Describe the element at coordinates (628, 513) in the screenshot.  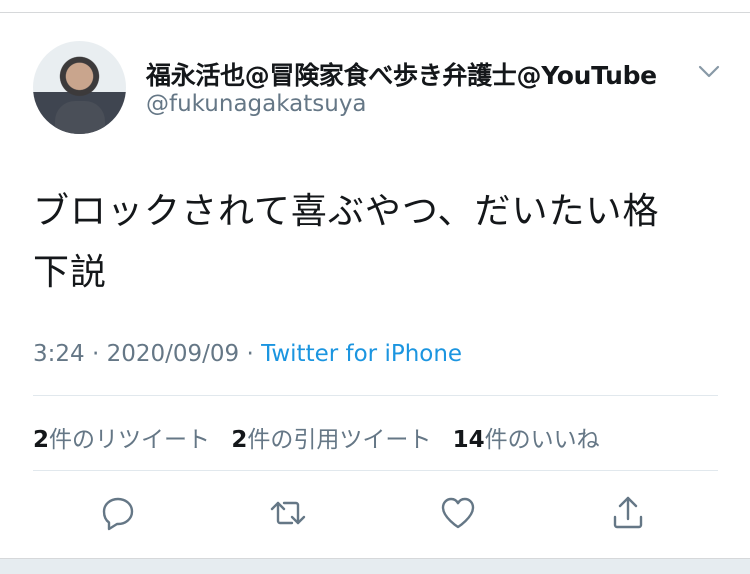
I see `share-icon` at that location.